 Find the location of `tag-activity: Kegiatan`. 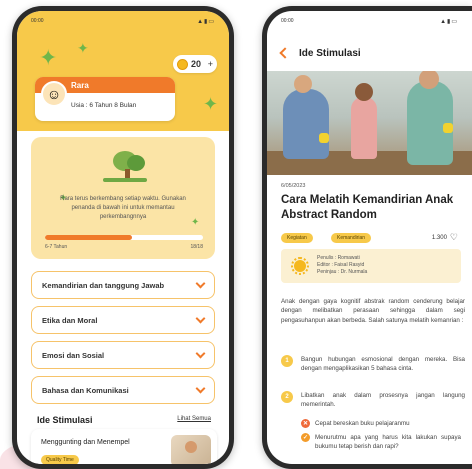

tag-activity: Kegiatan is located at coordinates (297, 238).